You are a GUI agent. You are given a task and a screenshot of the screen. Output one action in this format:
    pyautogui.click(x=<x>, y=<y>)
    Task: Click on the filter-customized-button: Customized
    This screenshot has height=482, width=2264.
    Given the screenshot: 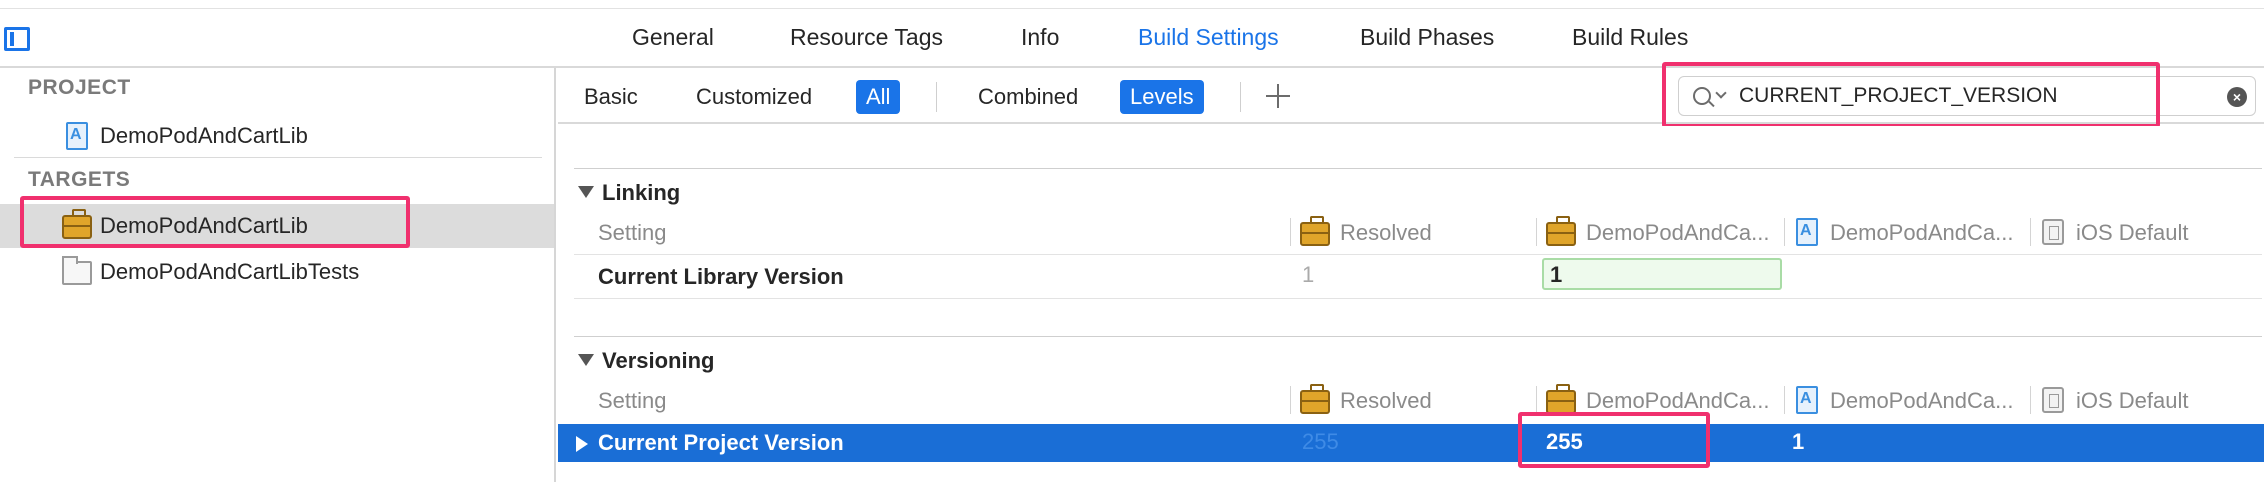 What is the action you would take?
    pyautogui.click(x=754, y=97)
    